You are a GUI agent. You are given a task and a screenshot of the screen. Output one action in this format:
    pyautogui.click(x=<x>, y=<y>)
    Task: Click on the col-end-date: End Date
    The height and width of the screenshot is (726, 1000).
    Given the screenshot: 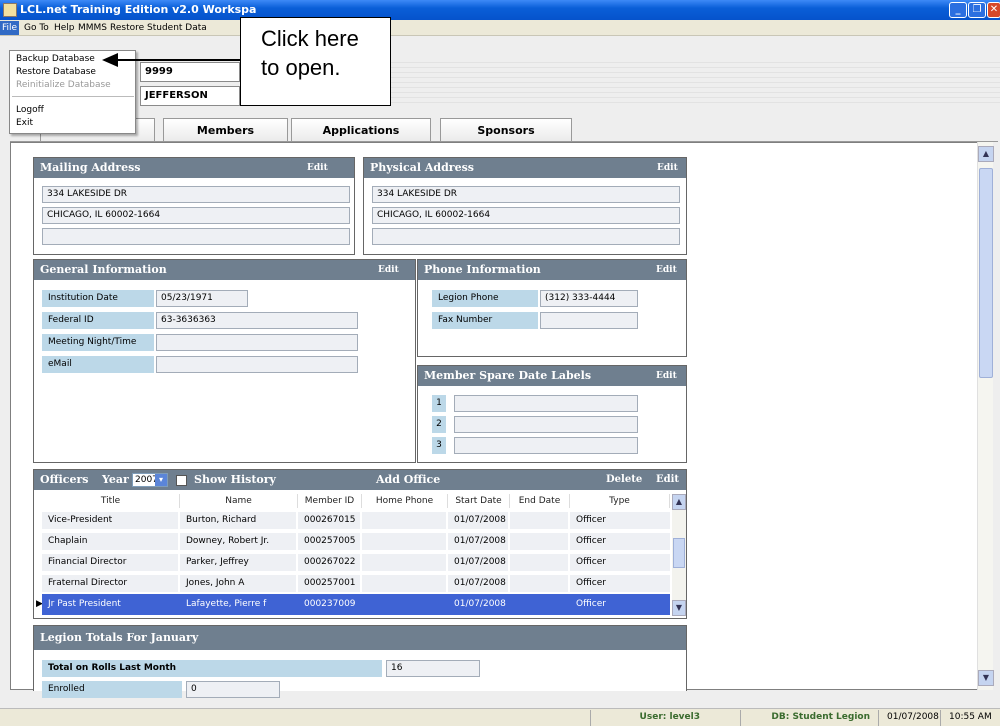 What is the action you would take?
    pyautogui.click(x=540, y=501)
    